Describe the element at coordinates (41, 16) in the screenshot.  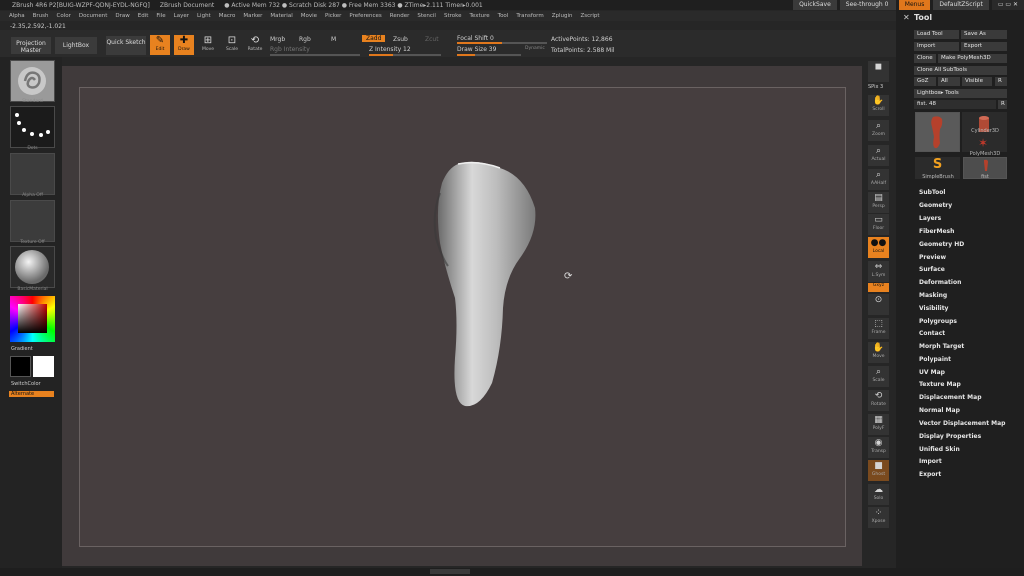
I see `menu-brush: Brush` at that location.